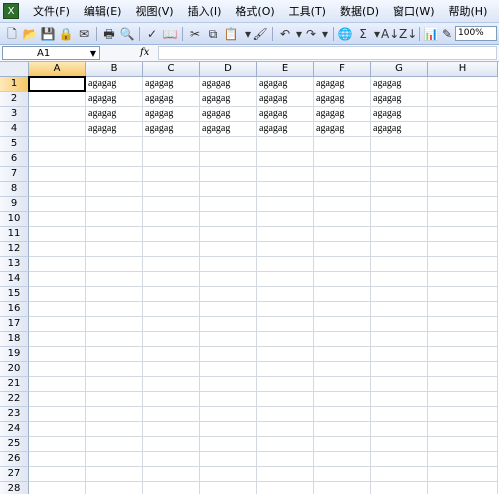  What do you see at coordinates (171, 279) in the screenshot?
I see `cell-c14` at bounding box center [171, 279].